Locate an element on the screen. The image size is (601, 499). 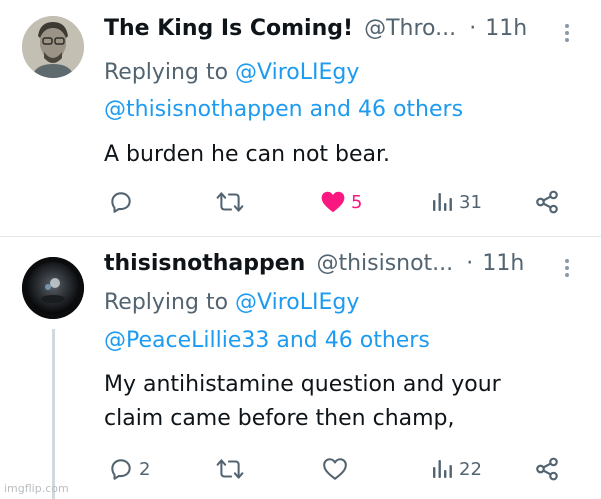
reply-button: 2 is located at coordinates (129, 469).